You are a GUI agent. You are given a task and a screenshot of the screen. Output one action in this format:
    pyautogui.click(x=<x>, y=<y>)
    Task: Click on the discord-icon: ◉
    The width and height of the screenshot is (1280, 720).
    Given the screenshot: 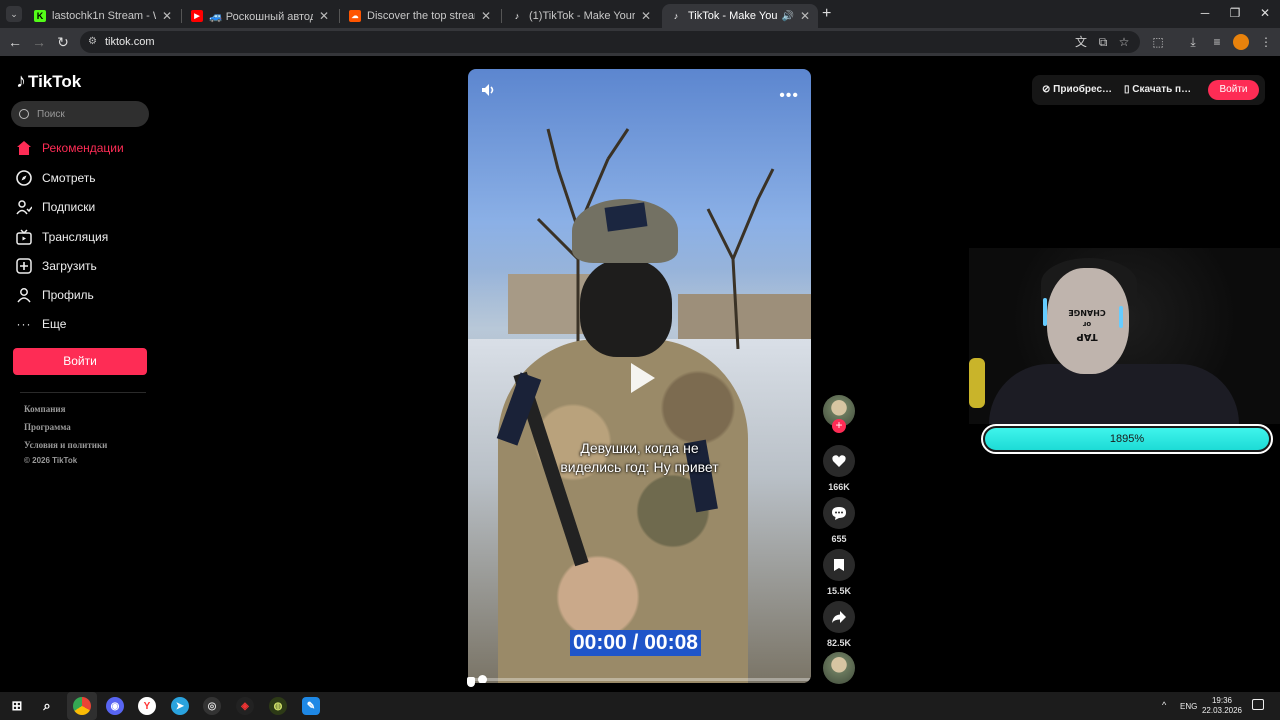 What is the action you would take?
    pyautogui.click(x=115, y=706)
    